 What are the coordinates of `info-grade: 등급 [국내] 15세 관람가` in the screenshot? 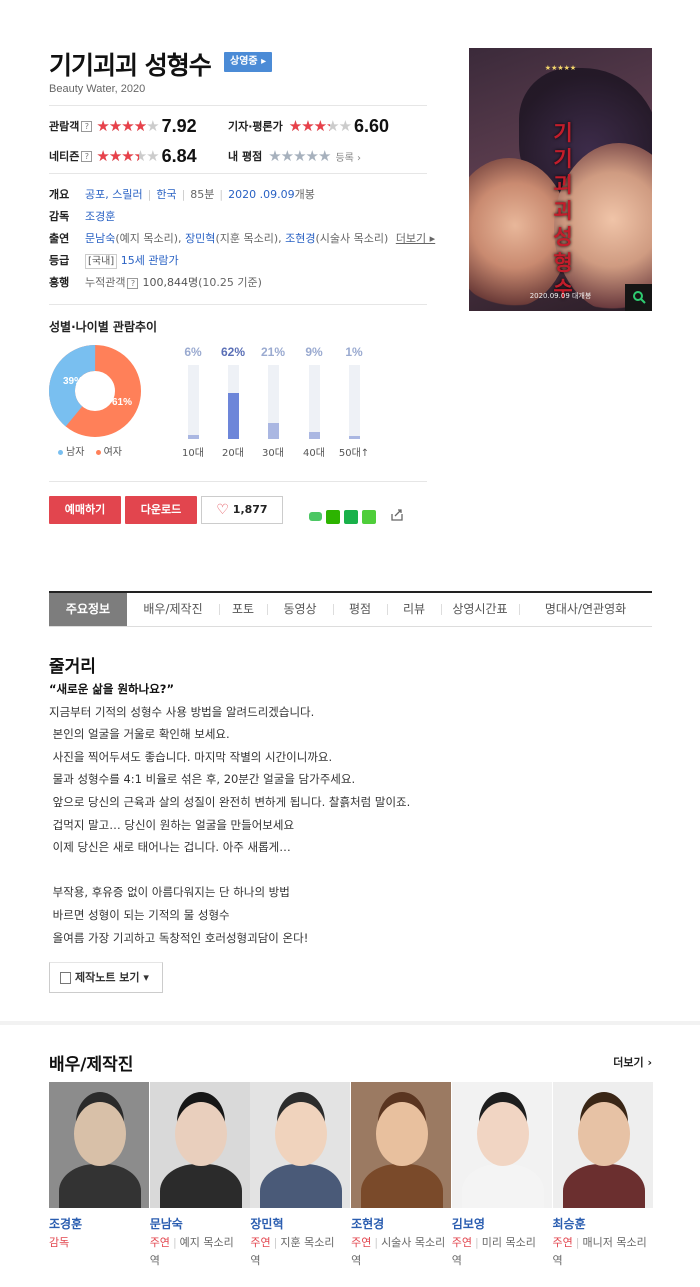 It's located at (239, 261).